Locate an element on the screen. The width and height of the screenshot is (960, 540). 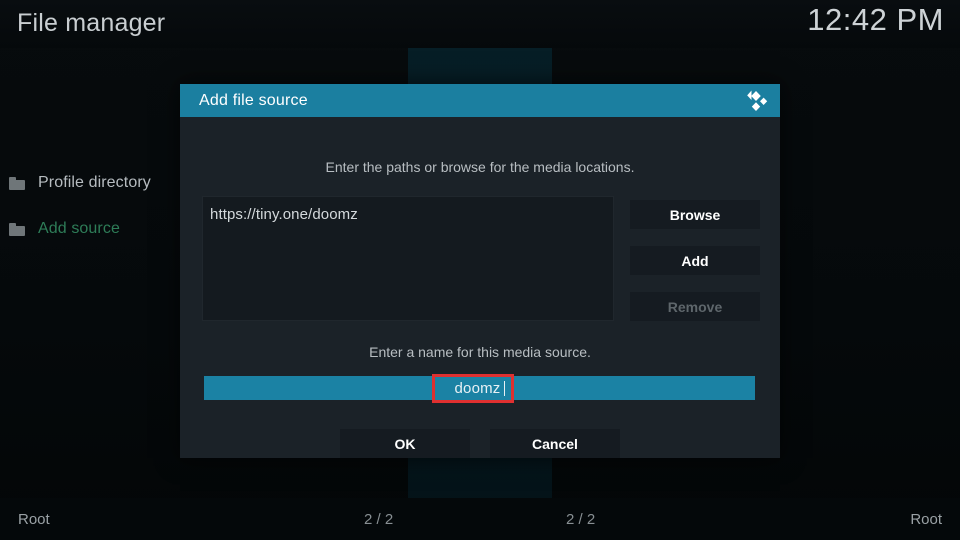
browse-button: Browse is located at coordinates (695, 214).